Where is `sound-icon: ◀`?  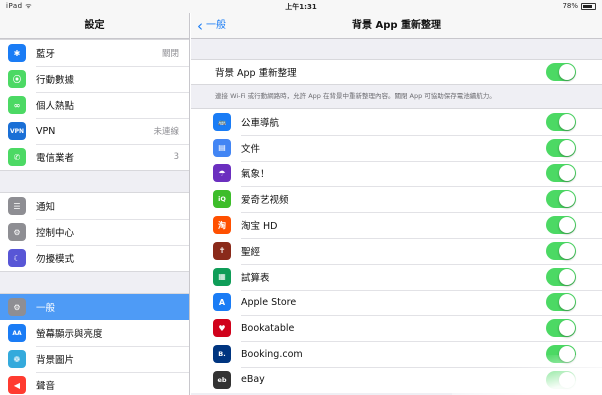
sound-icon: ◀ is located at coordinates (17, 385).